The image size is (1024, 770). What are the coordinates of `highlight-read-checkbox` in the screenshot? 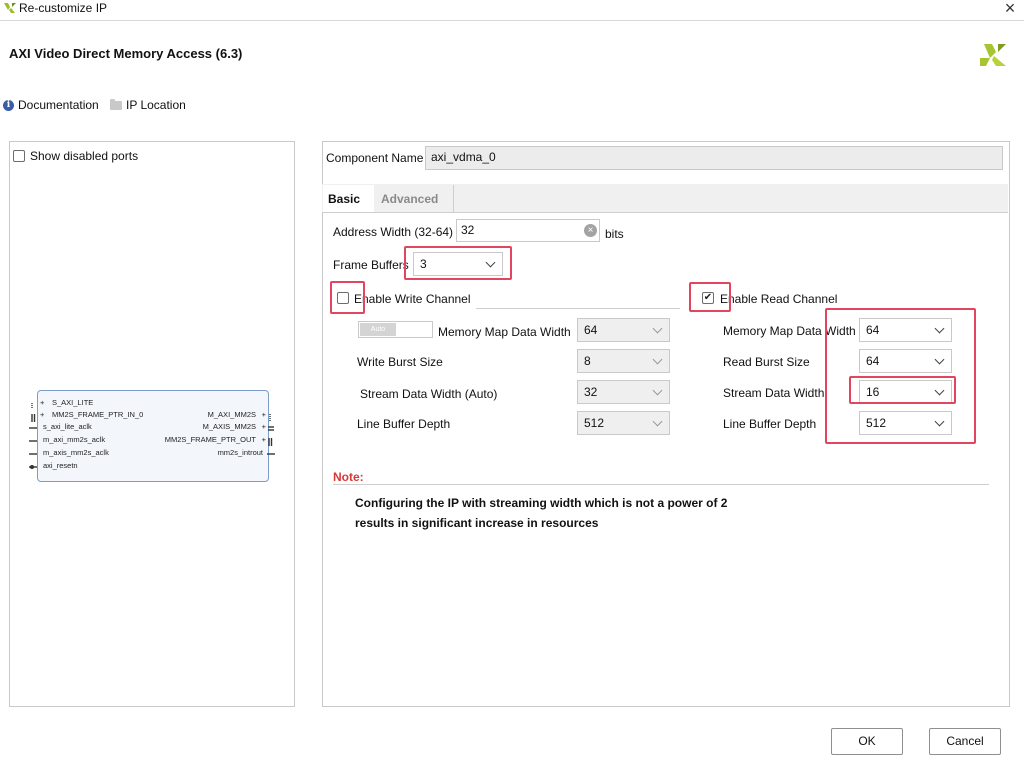 It's located at (710, 297).